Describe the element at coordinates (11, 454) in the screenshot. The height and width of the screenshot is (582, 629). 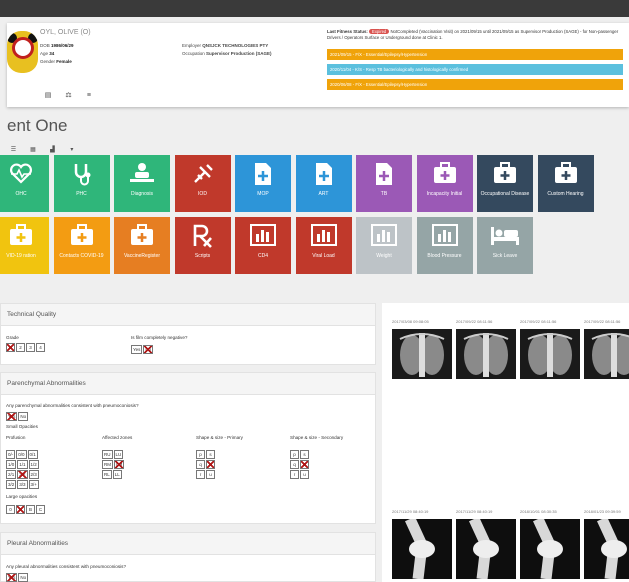
I see `checkbox-option: 0/-` at that location.